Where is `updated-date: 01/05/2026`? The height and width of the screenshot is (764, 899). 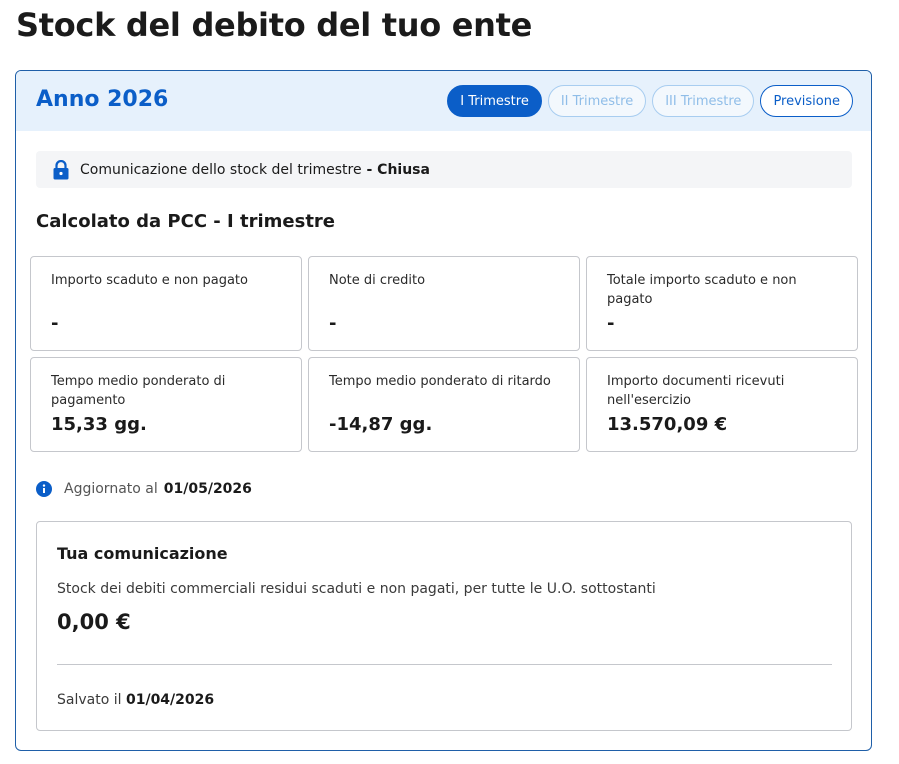
updated-date: 01/05/2026 is located at coordinates (207, 489).